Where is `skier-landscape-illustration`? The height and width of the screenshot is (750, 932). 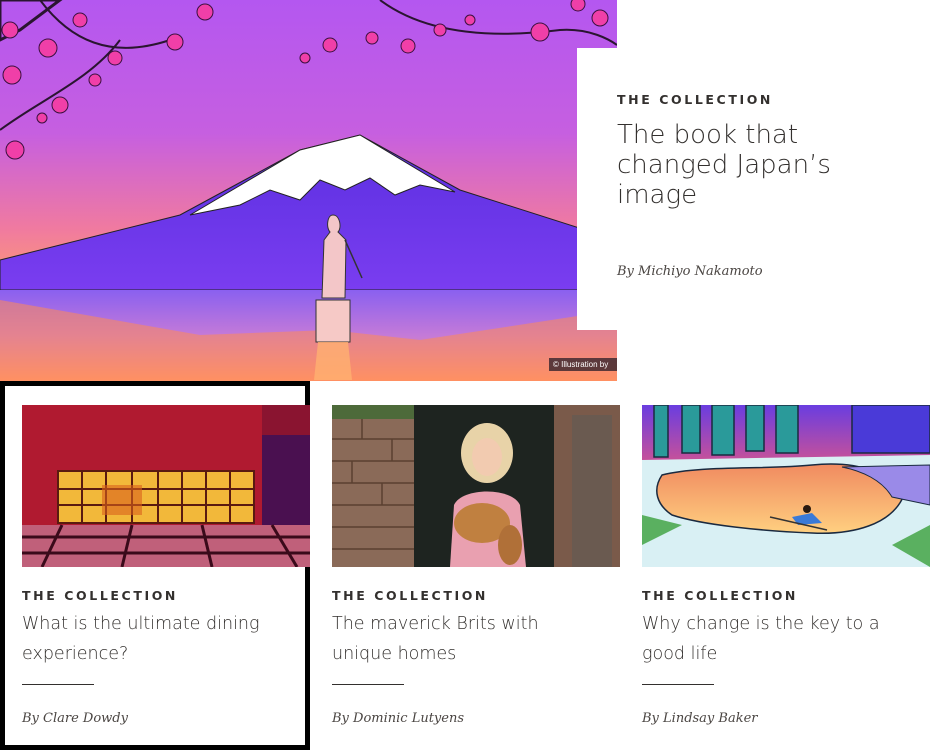 skier-landscape-illustration is located at coordinates (786, 486).